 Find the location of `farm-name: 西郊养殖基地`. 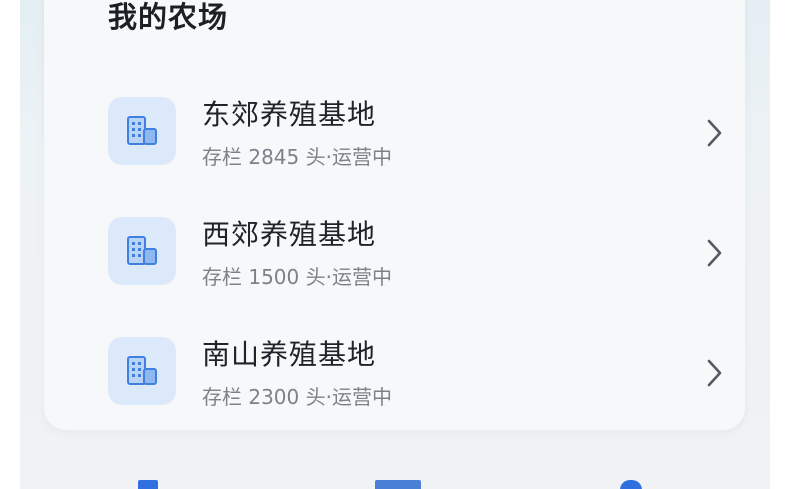

farm-name: 西郊养殖基地 is located at coordinates (289, 234).